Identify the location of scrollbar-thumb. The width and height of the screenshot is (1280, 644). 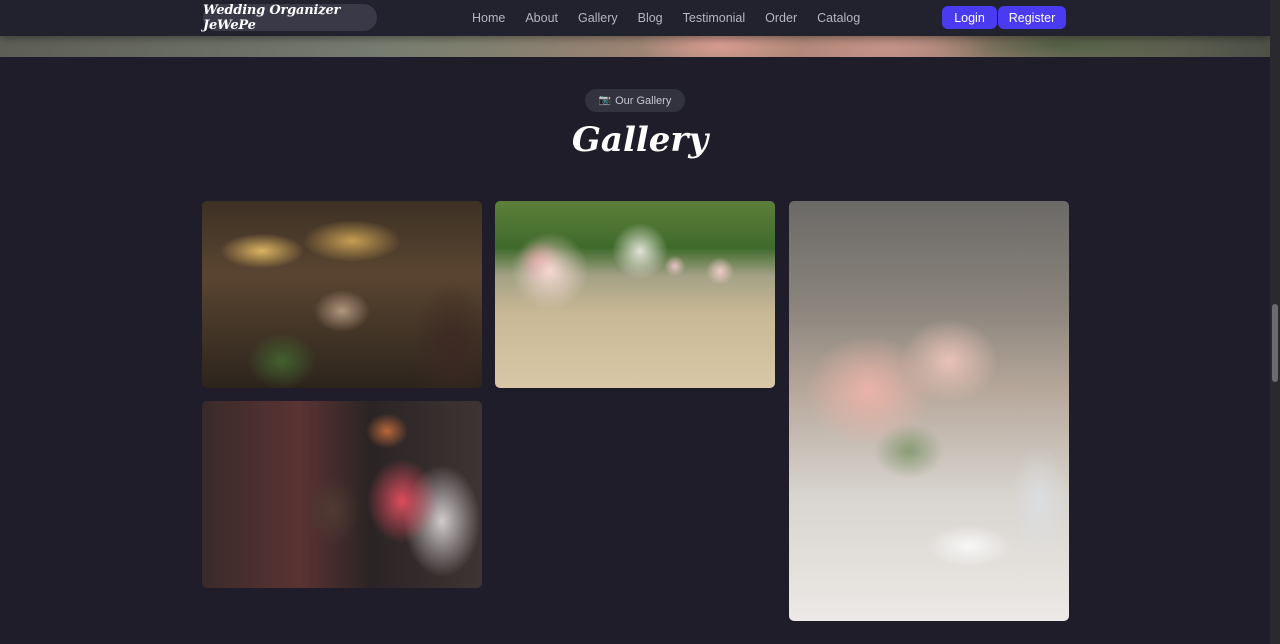
(1275, 343).